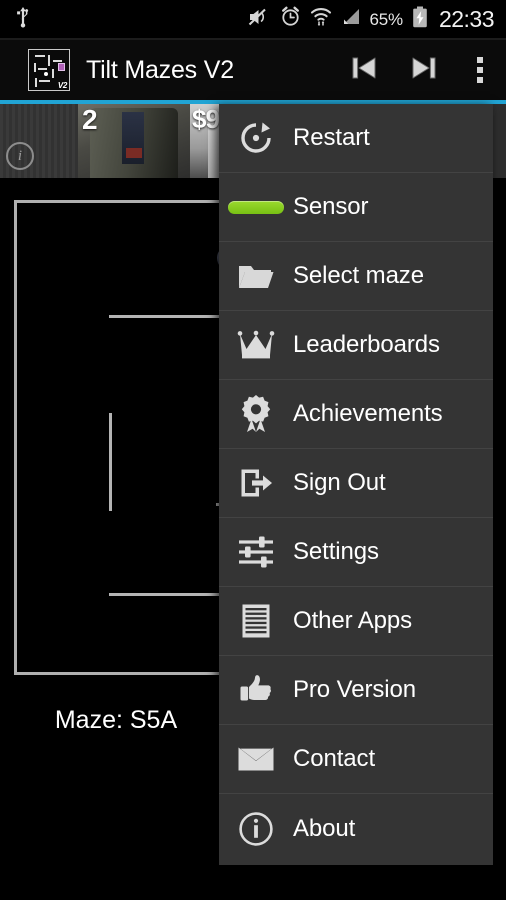 Image resolution: width=506 pixels, height=900 pixels. I want to click on menu-item-sign-out: Sign Out, so click(356, 483).